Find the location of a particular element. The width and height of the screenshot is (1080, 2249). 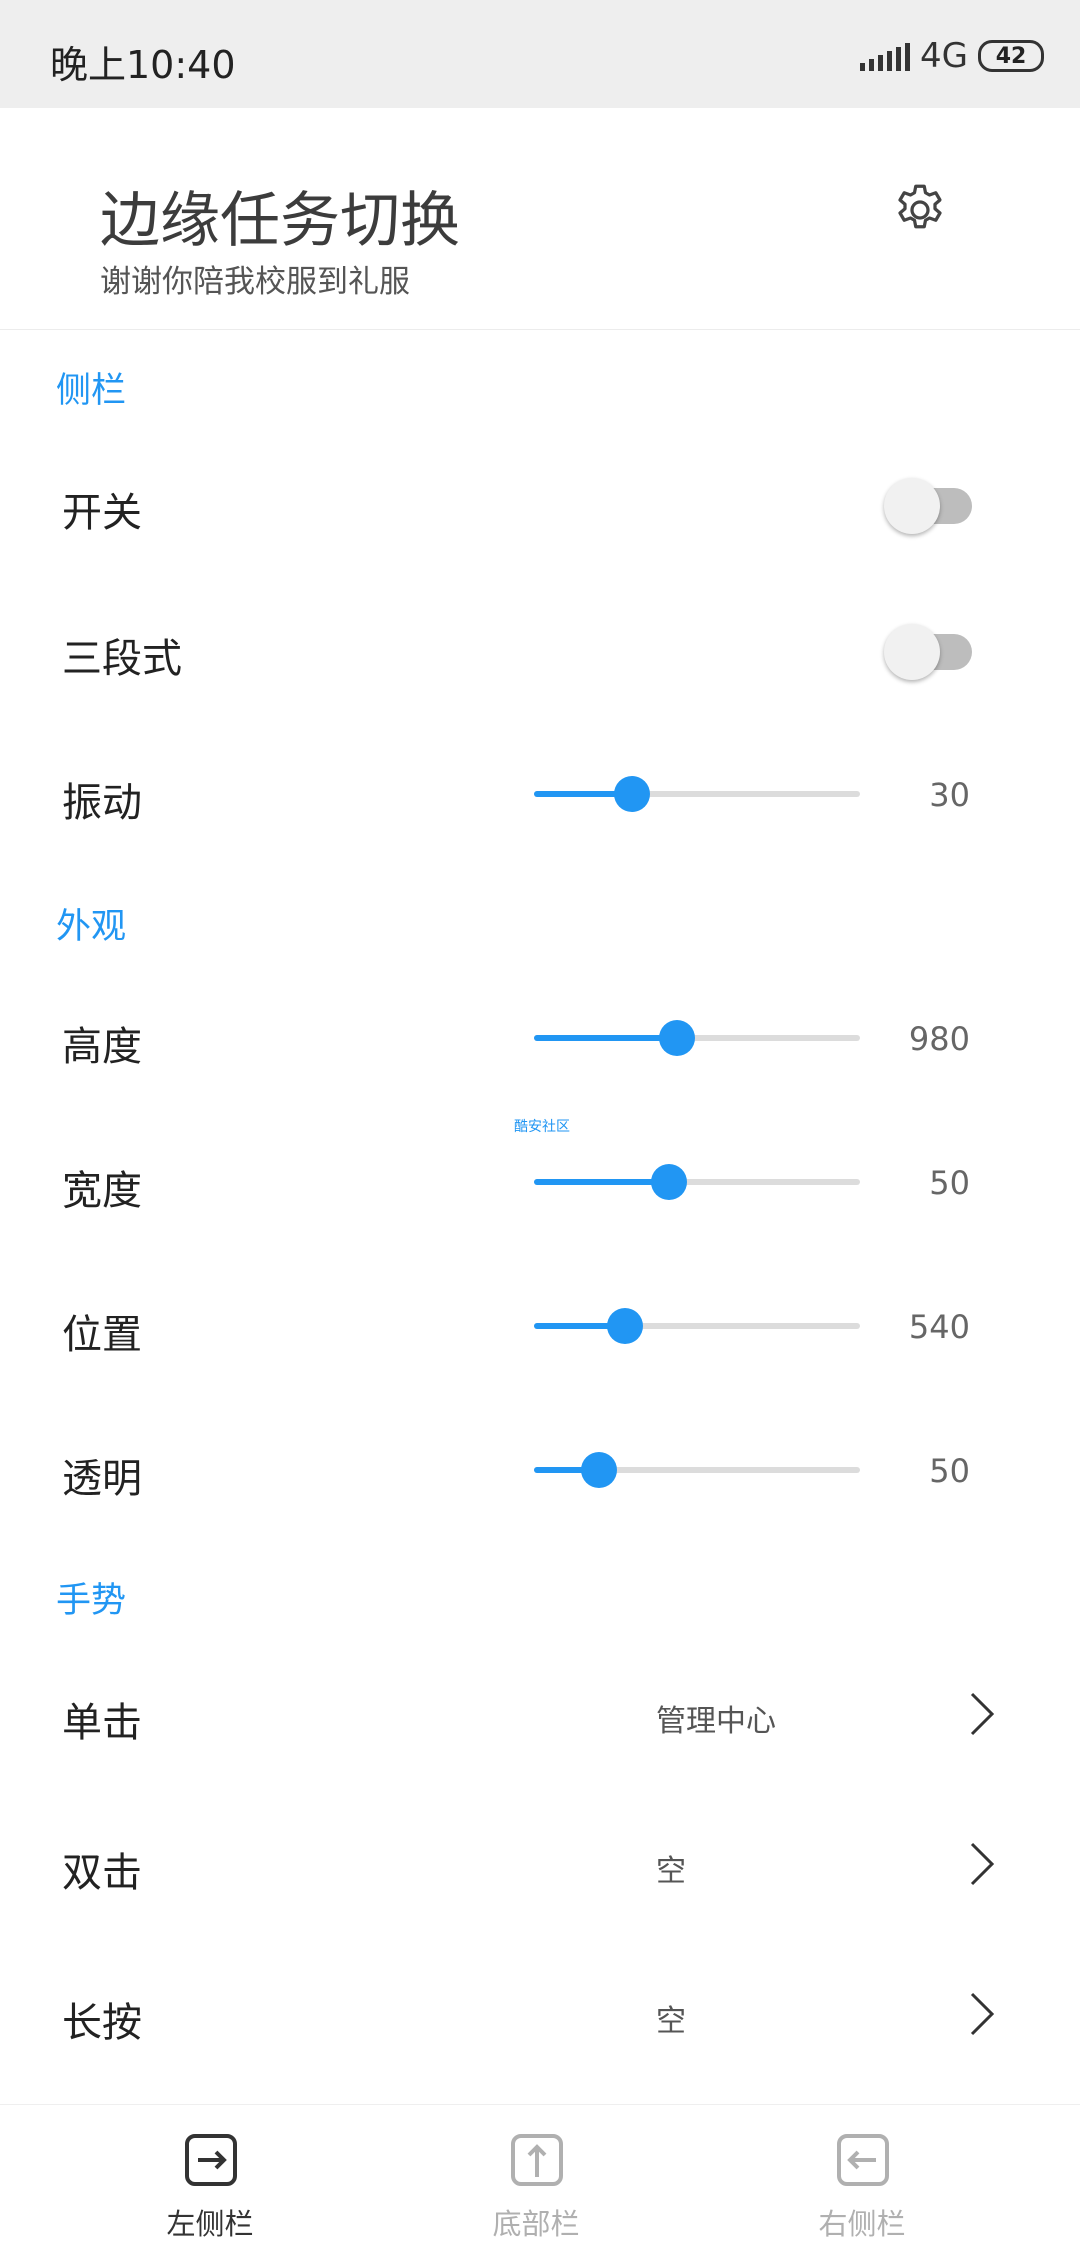

battery-level: 42 is located at coordinates (1011, 56).